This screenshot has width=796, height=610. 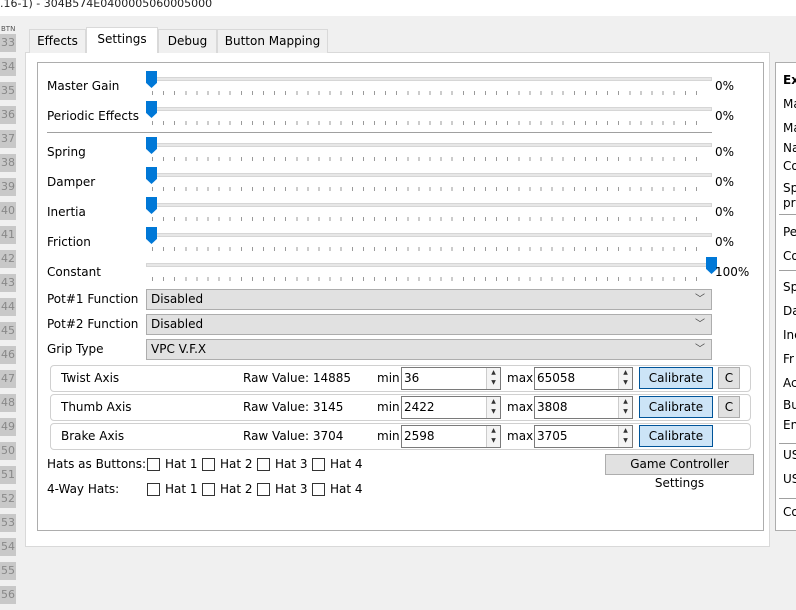 What do you see at coordinates (429, 324) in the screenshot?
I see `combo-1: Disabled ﹀` at bounding box center [429, 324].